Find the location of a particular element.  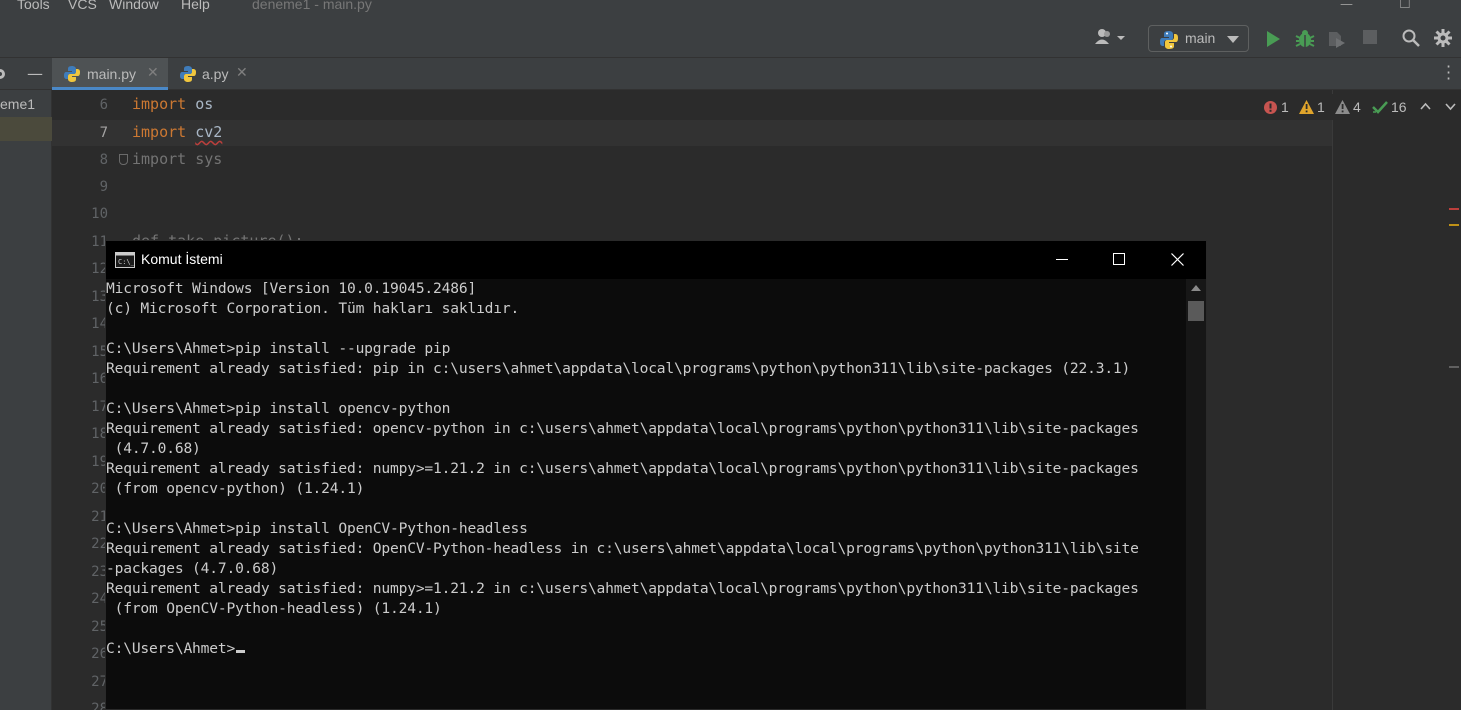

line-number: 27 is located at coordinates (99, 682).